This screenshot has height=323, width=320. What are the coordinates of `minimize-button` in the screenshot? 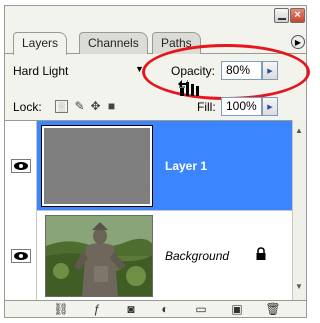 It's located at (281, 15).